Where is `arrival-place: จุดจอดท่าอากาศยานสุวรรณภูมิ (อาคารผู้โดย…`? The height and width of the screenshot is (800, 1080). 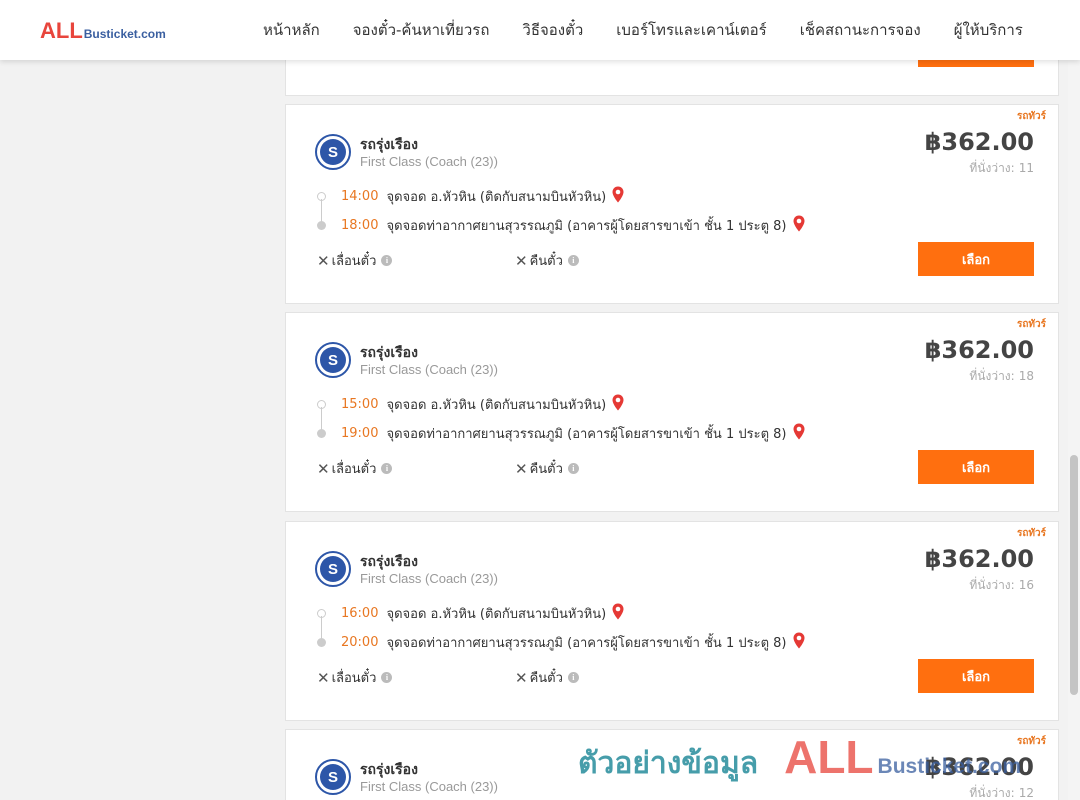
arrival-place: จุดจอดท่าอากาศยานสุวรรณภูมิ (อาคารผู้โดย… is located at coordinates (586, 226).